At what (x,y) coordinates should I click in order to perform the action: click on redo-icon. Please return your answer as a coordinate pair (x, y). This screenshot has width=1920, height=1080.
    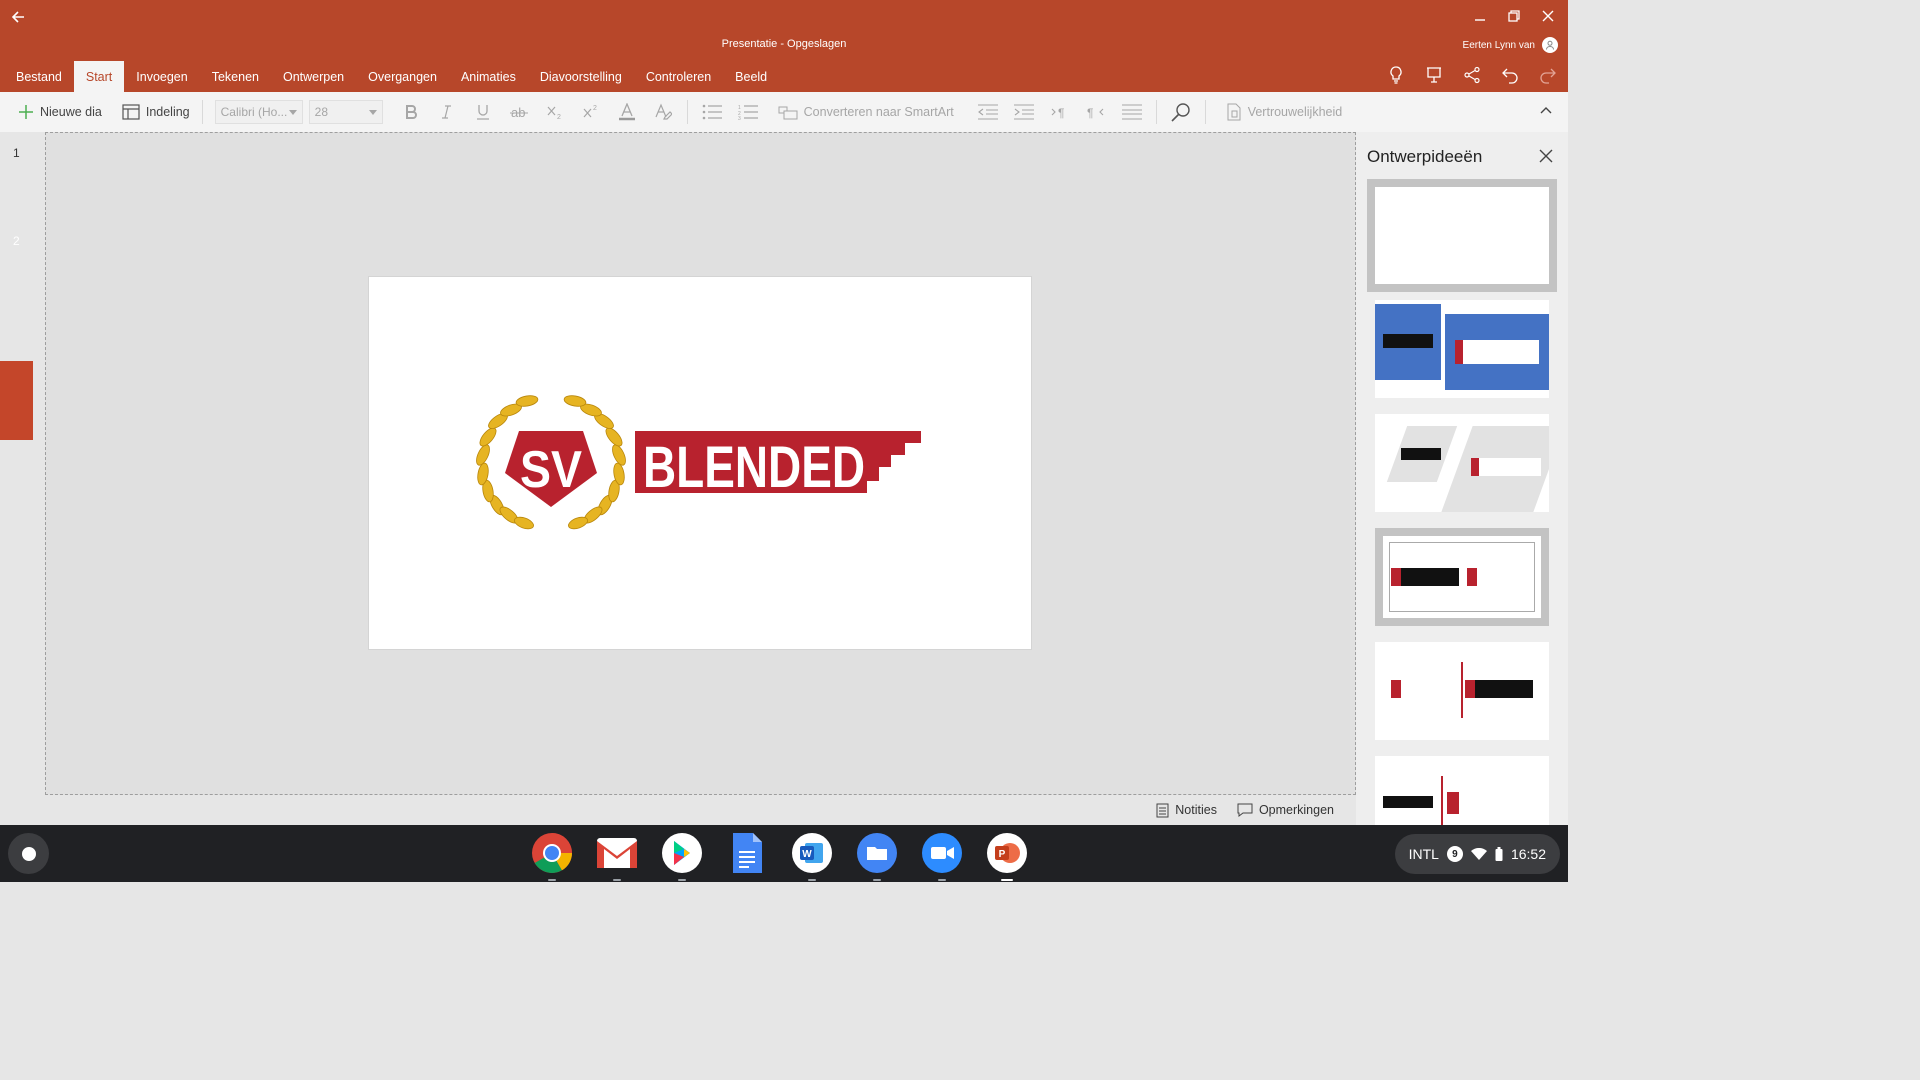
    Looking at the image, I should click on (1548, 76).